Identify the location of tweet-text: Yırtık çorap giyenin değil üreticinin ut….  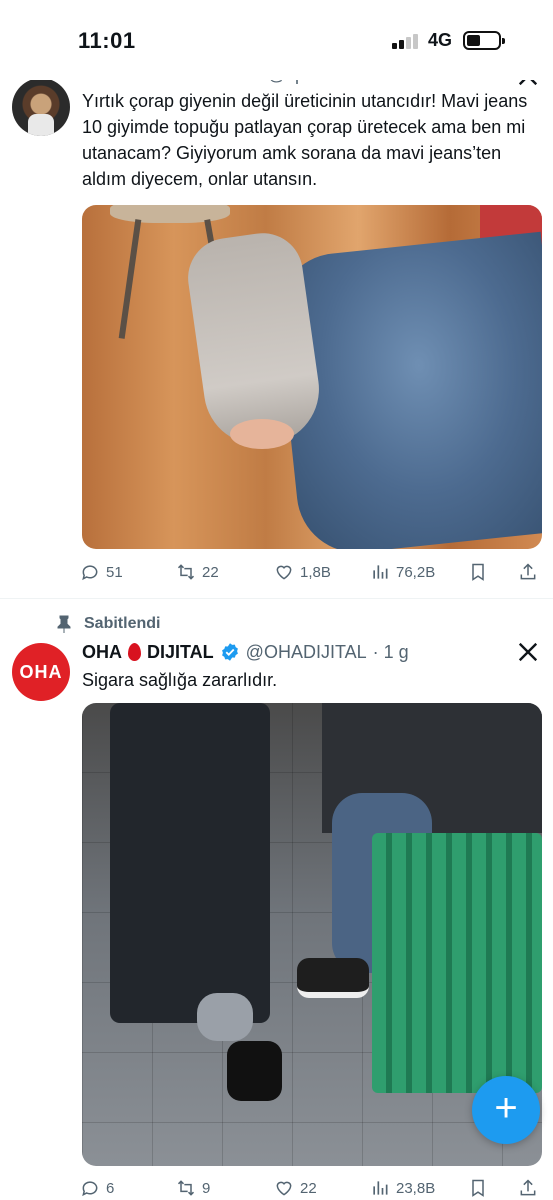
(305, 140).